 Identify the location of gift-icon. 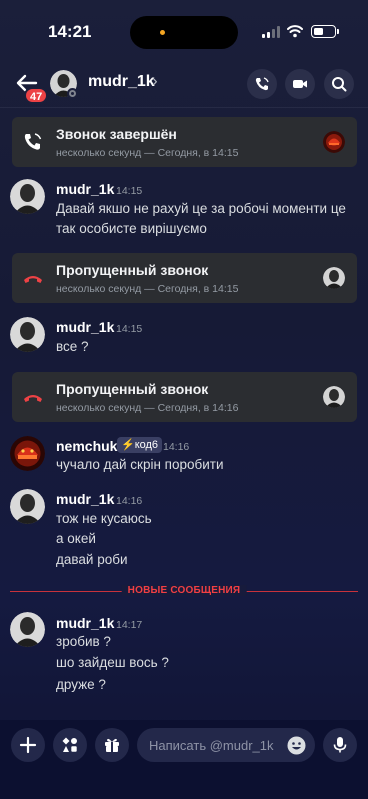
(112, 745).